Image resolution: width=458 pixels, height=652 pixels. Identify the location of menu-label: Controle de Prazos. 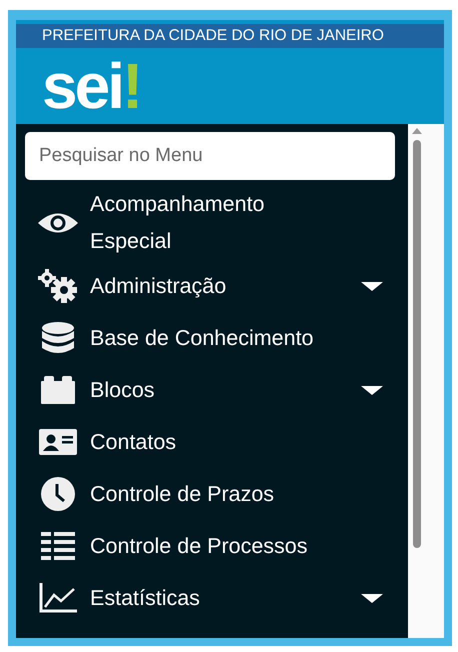
(183, 494).